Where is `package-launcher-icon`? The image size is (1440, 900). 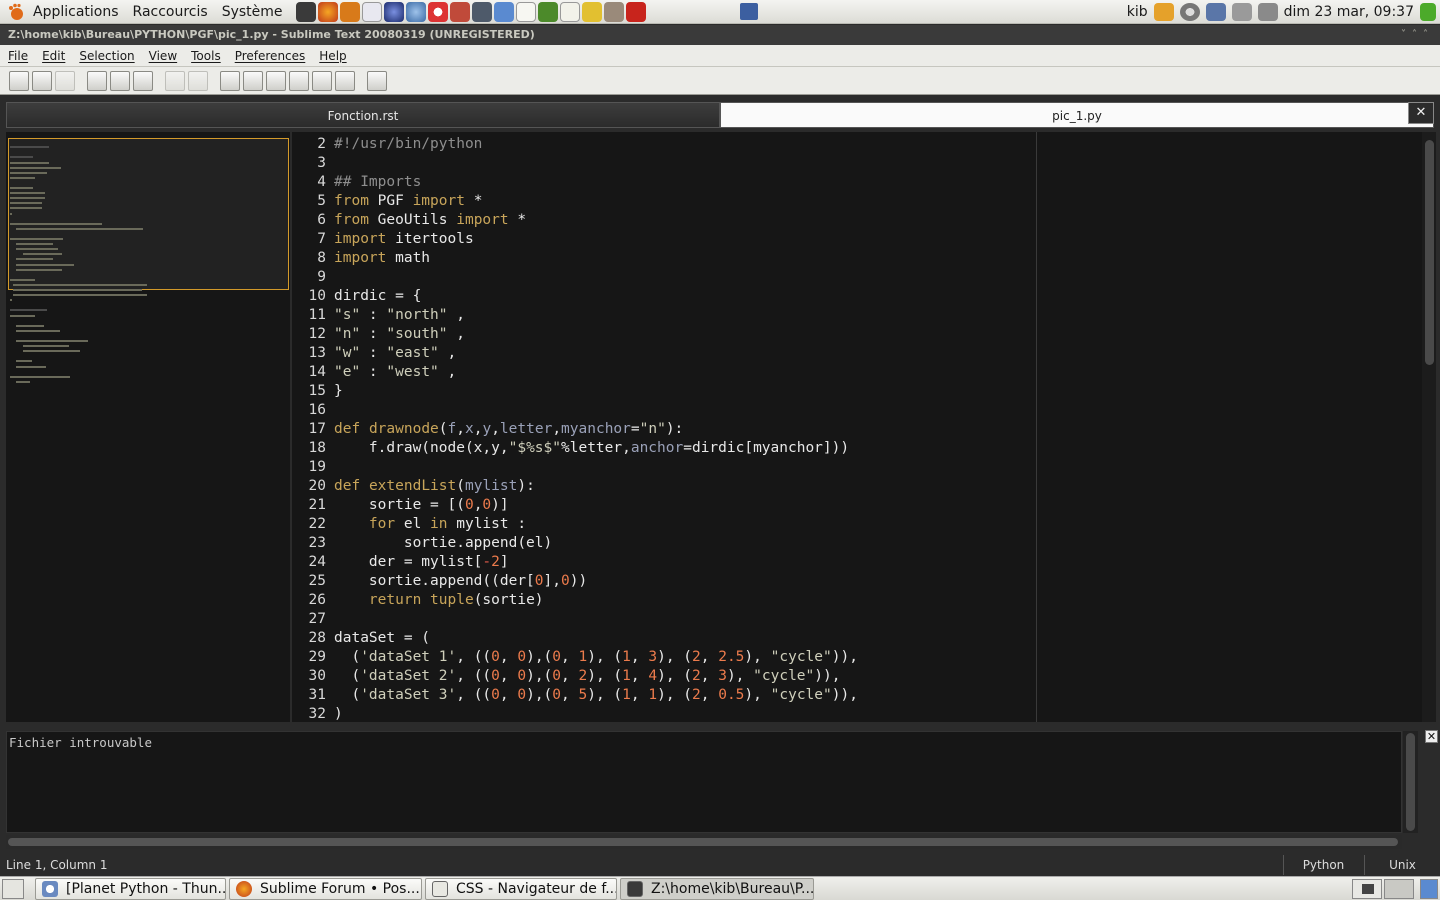 package-launcher-icon is located at coordinates (613, 11).